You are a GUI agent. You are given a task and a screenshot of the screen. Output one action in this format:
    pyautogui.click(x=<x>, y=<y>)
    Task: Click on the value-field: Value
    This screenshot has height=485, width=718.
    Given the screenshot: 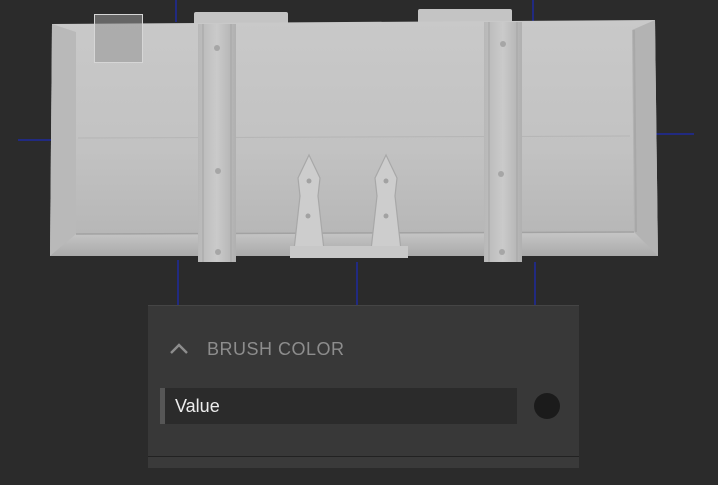 What is the action you would take?
    pyautogui.click(x=338, y=406)
    